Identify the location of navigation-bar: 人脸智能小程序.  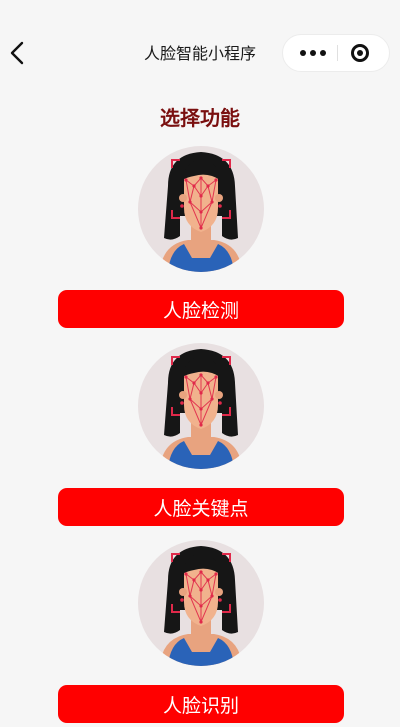
(200, 44).